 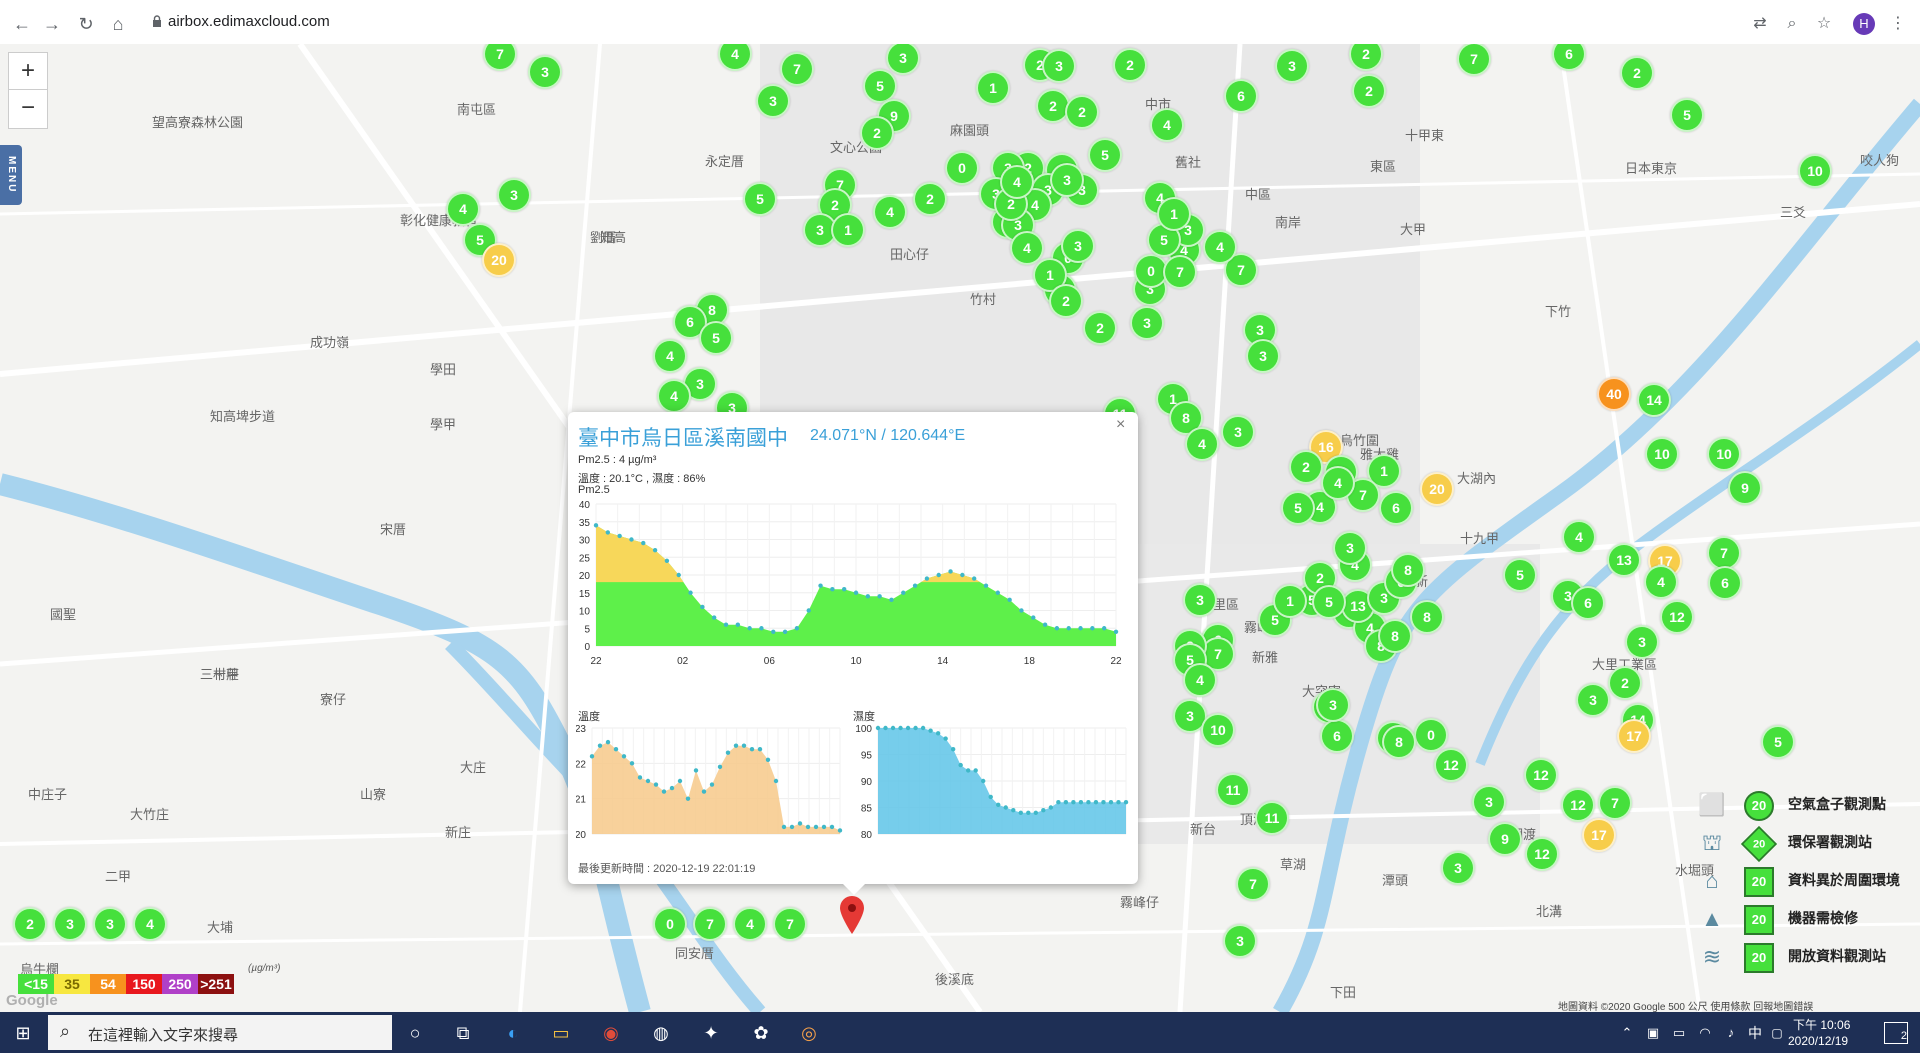 I want to click on windows-start-icon: ⊞, so click(x=23, y=1033).